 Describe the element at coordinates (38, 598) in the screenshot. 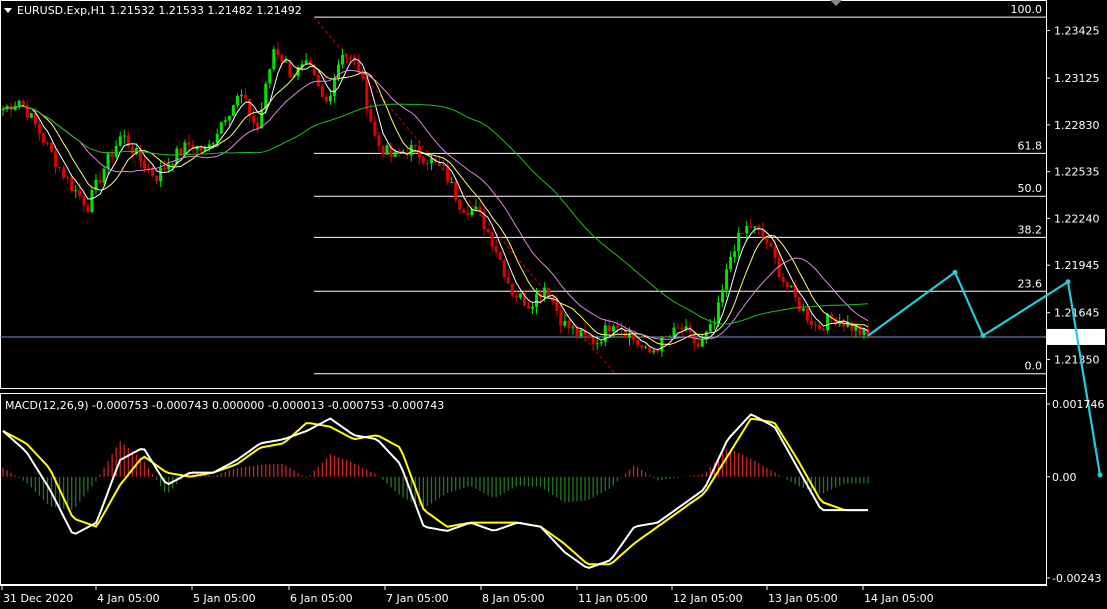

I see `time-axis-label: 31 Dec 2020` at that location.